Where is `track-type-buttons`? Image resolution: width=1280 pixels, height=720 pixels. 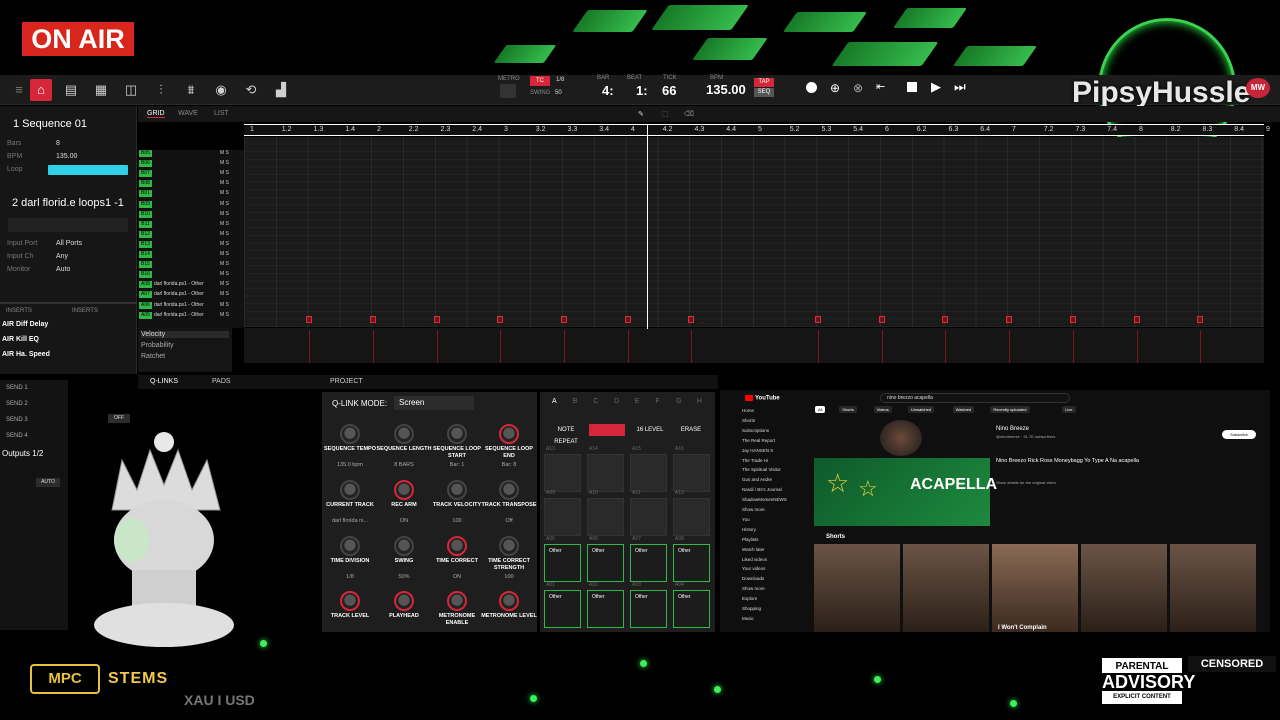
track-type-buttons is located at coordinates (68, 225).